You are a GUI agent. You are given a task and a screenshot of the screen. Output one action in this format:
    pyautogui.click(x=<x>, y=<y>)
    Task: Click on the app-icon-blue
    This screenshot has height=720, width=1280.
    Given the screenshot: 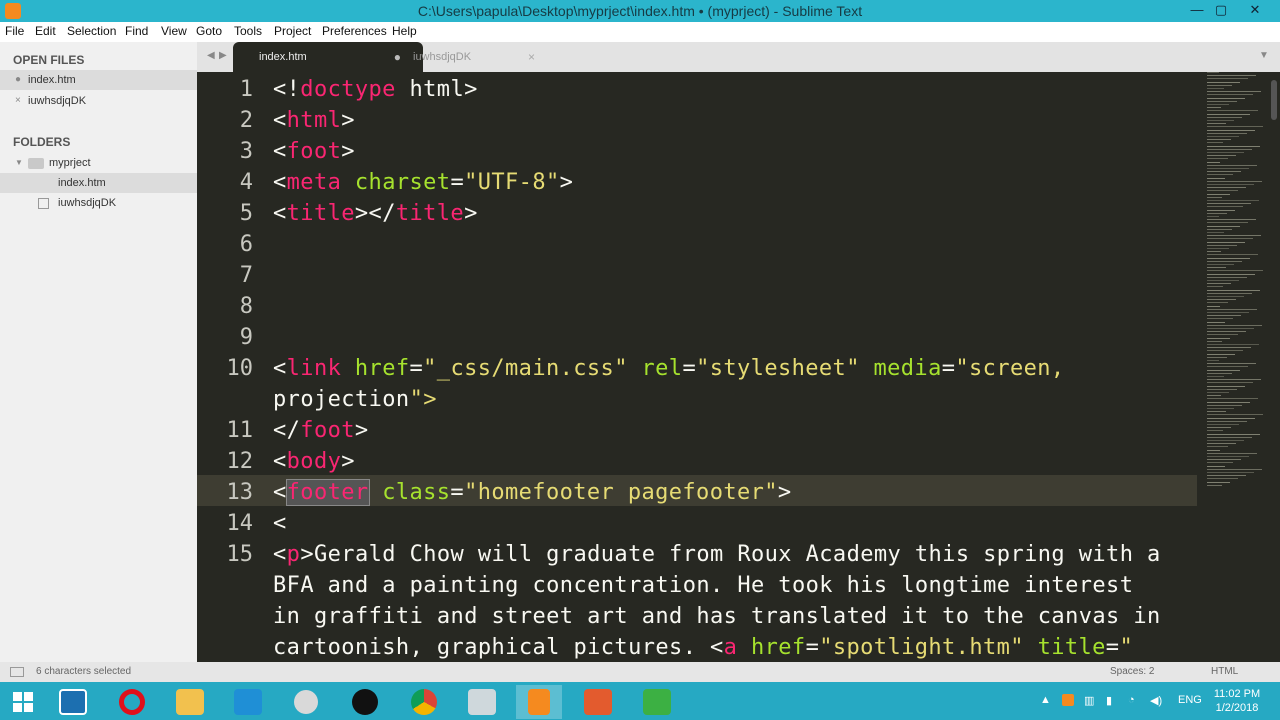 What is the action you would take?
    pyautogui.click(x=248, y=702)
    